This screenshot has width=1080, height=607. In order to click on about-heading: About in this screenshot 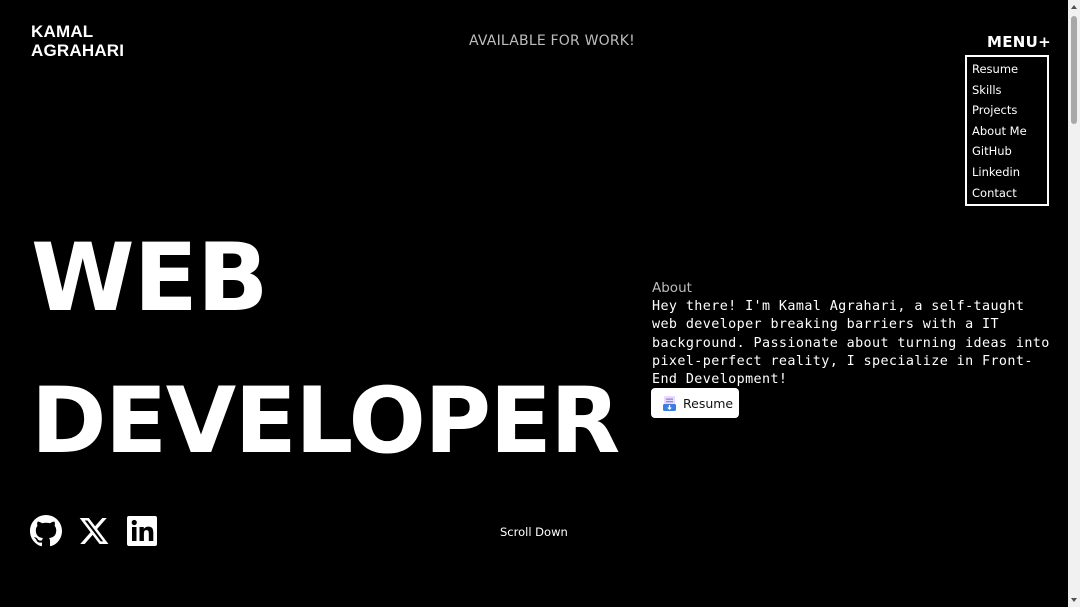, I will do `click(672, 288)`.